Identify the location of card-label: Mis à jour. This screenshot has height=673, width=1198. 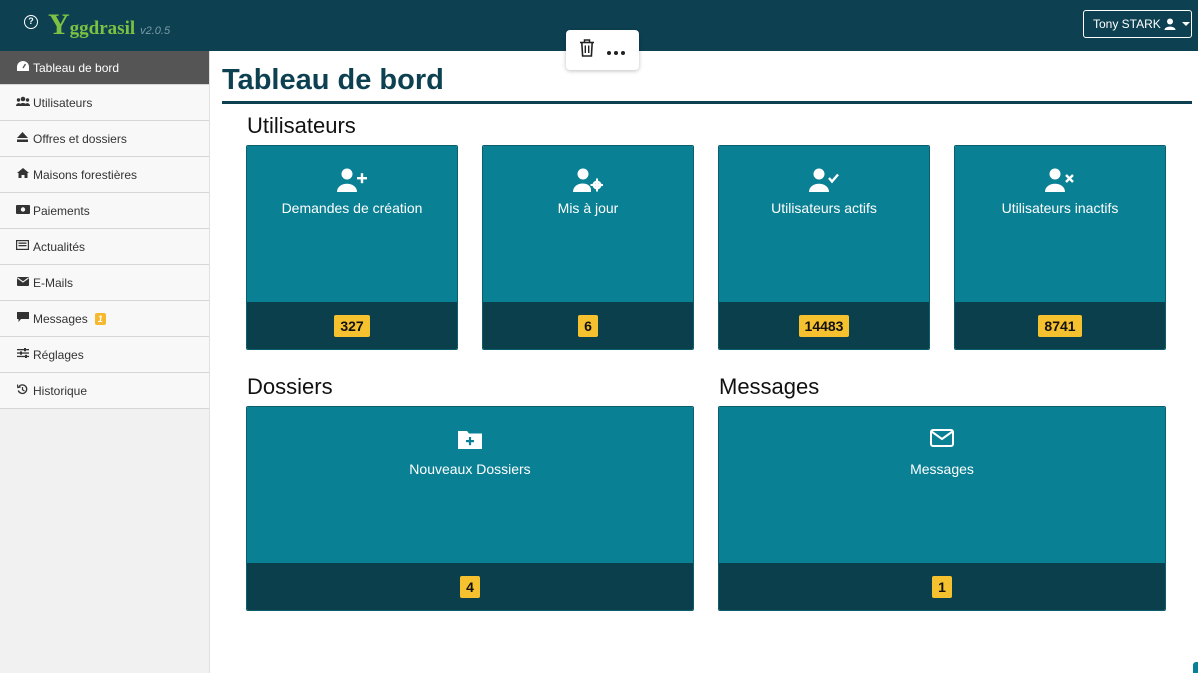
(588, 208).